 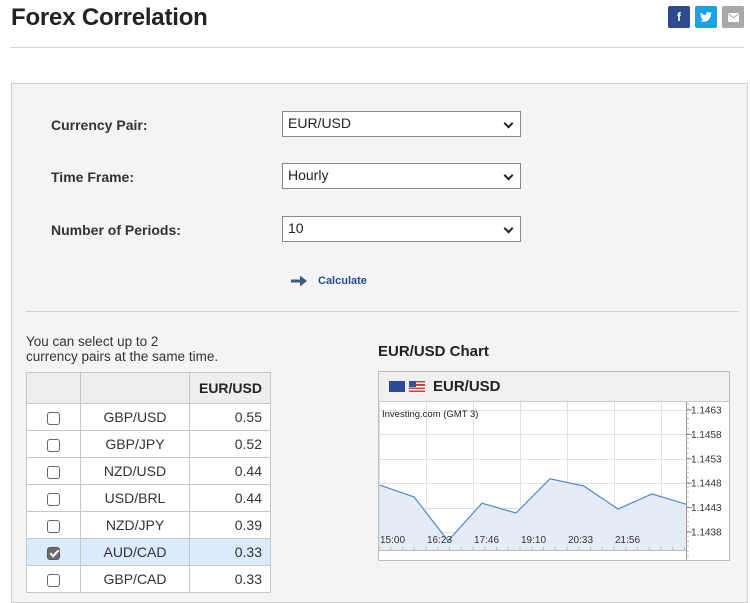 What do you see at coordinates (230, 525) in the screenshot?
I see `row-correlation-value: 0.39` at bounding box center [230, 525].